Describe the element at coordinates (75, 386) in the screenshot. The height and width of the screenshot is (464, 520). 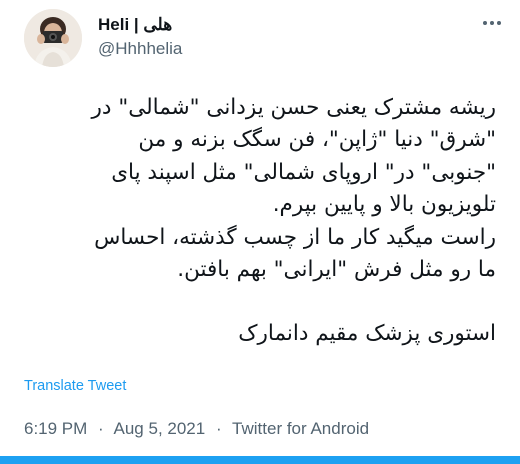
I see `translate-tweet-link: Translate Tweet` at that location.